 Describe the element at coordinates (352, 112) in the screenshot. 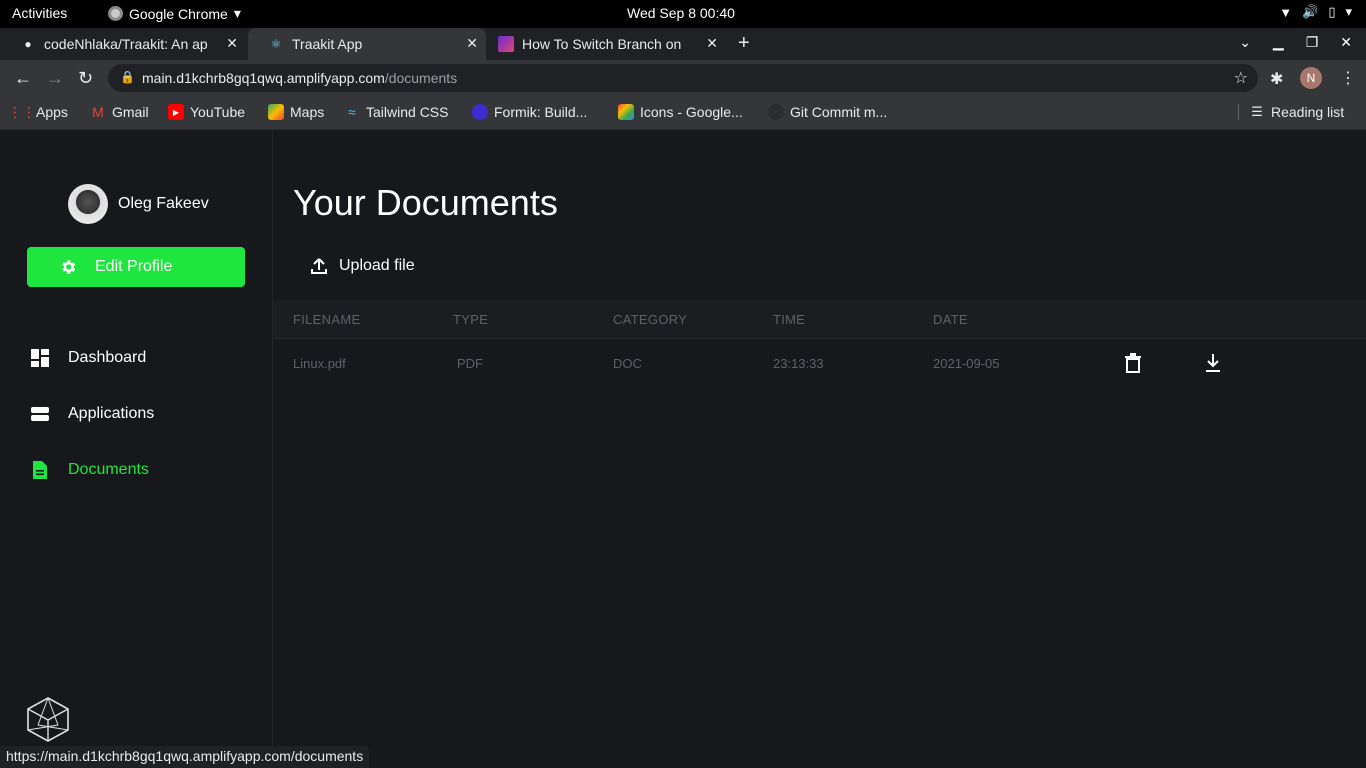

I see `tailwind-icon: ≈` at that location.